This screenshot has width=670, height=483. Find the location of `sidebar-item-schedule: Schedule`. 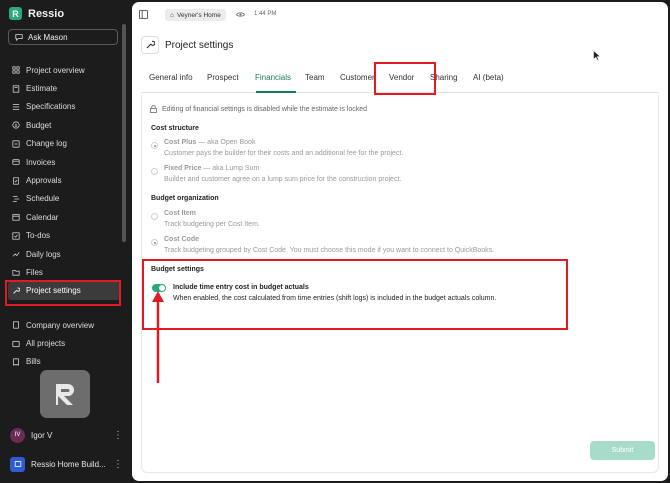

sidebar-item-schedule: Schedule is located at coordinates (64, 199).